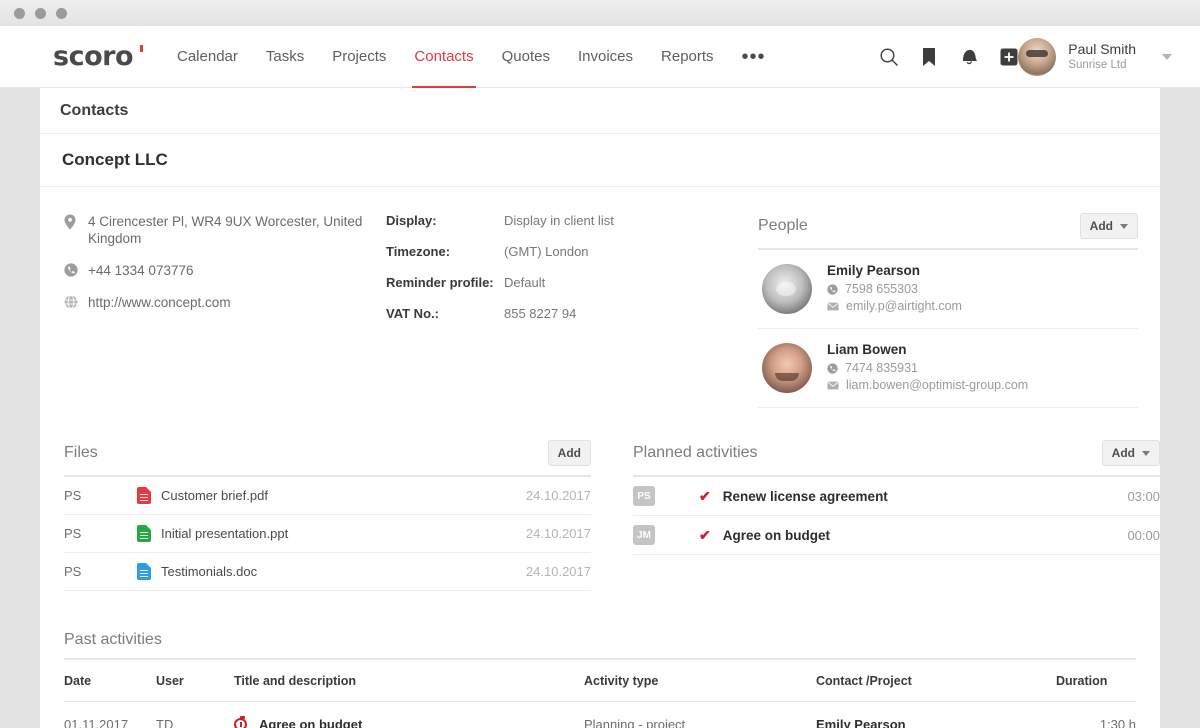 This screenshot has width=1200, height=728. What do you see at coordinates (687, 57) in the screenshot?
I see `nav-item-reports: Reports` at bounding box center [687, 57].